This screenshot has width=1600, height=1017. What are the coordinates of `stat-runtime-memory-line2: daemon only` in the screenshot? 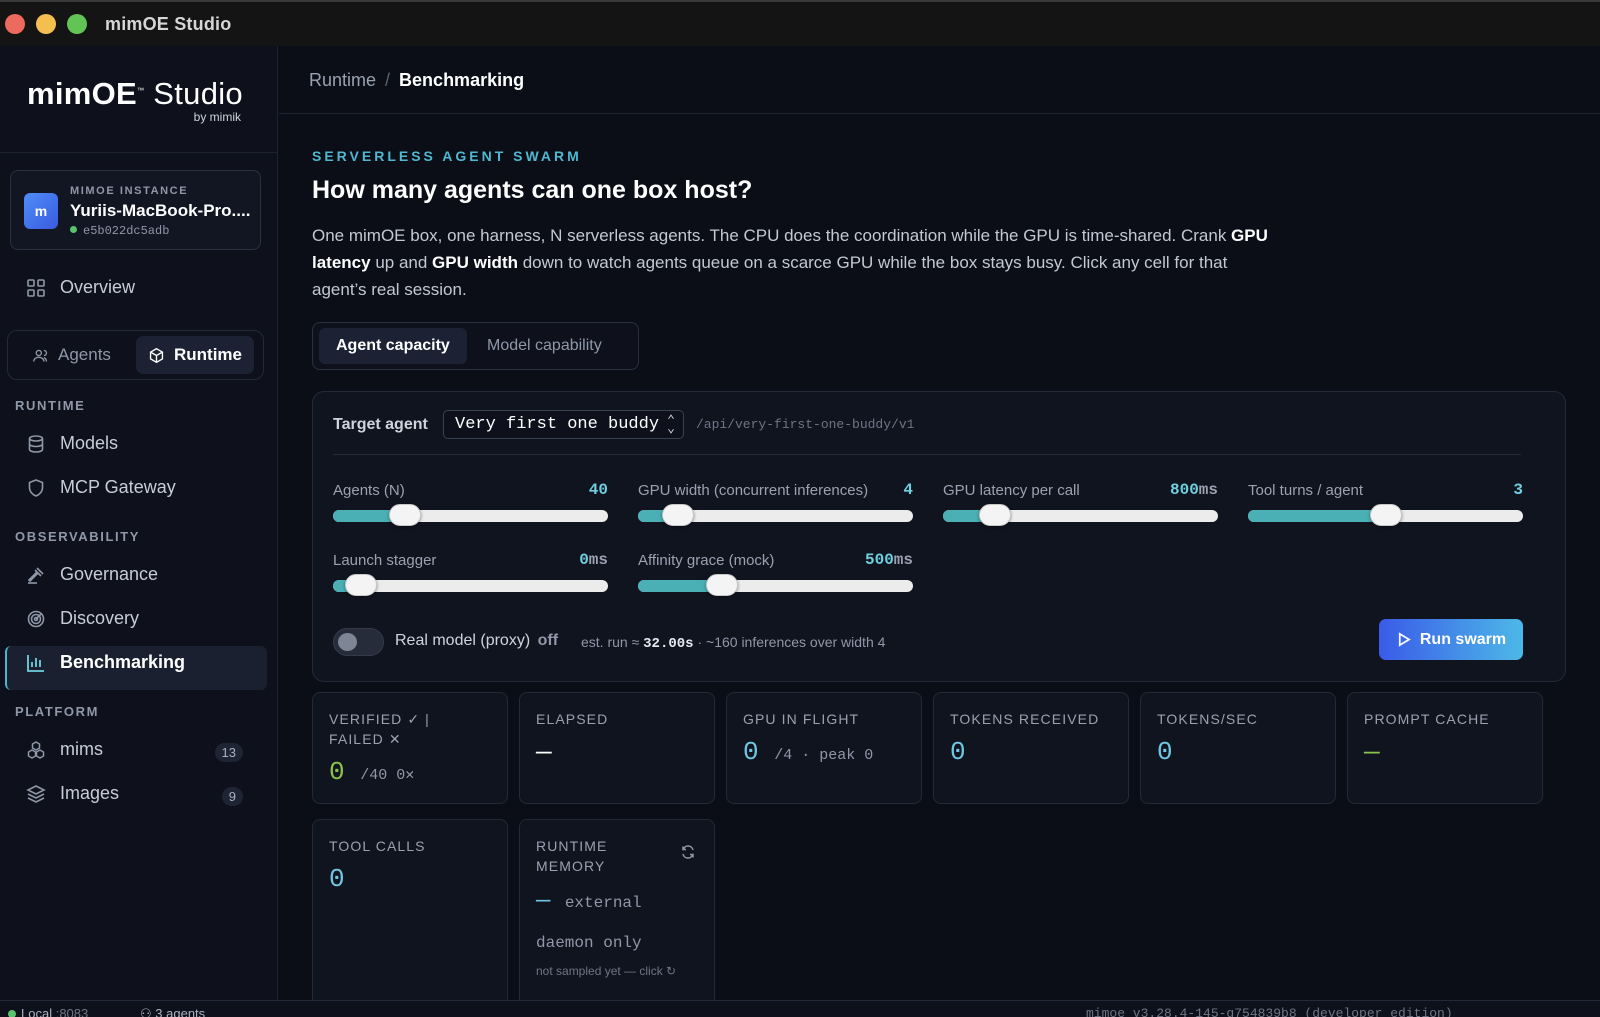 It's located at (589, 943).